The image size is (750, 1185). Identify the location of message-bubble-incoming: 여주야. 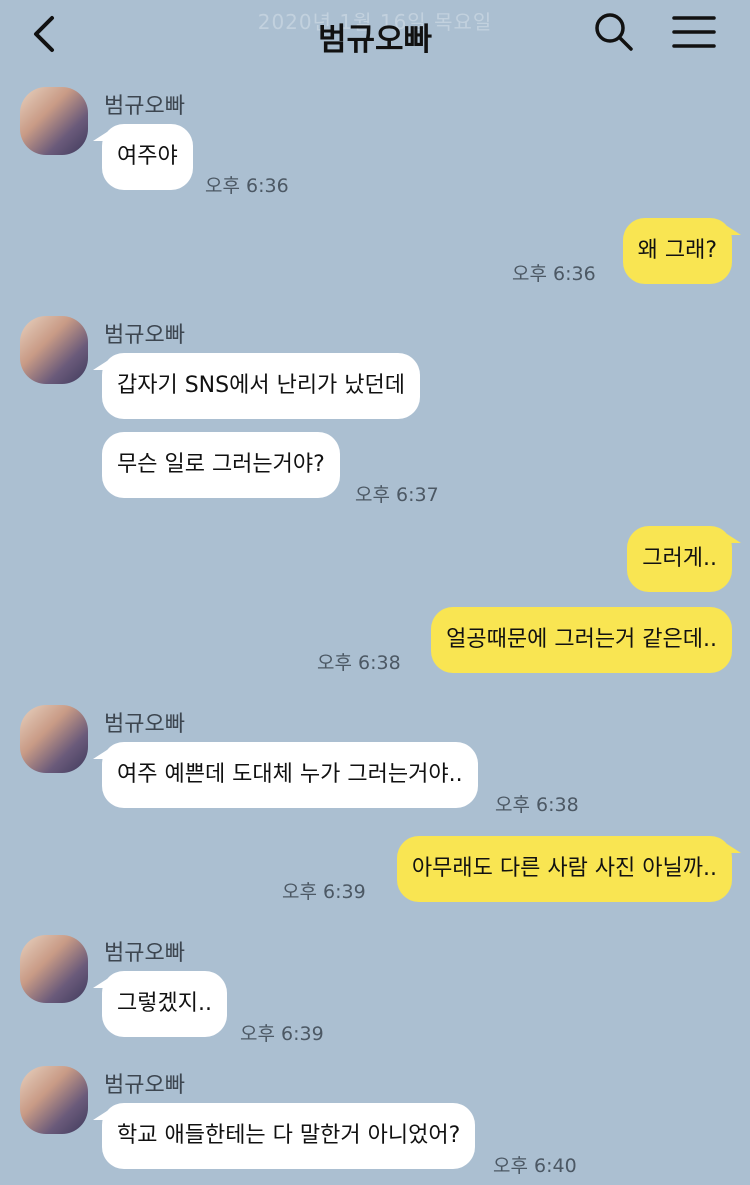
(143, 157).